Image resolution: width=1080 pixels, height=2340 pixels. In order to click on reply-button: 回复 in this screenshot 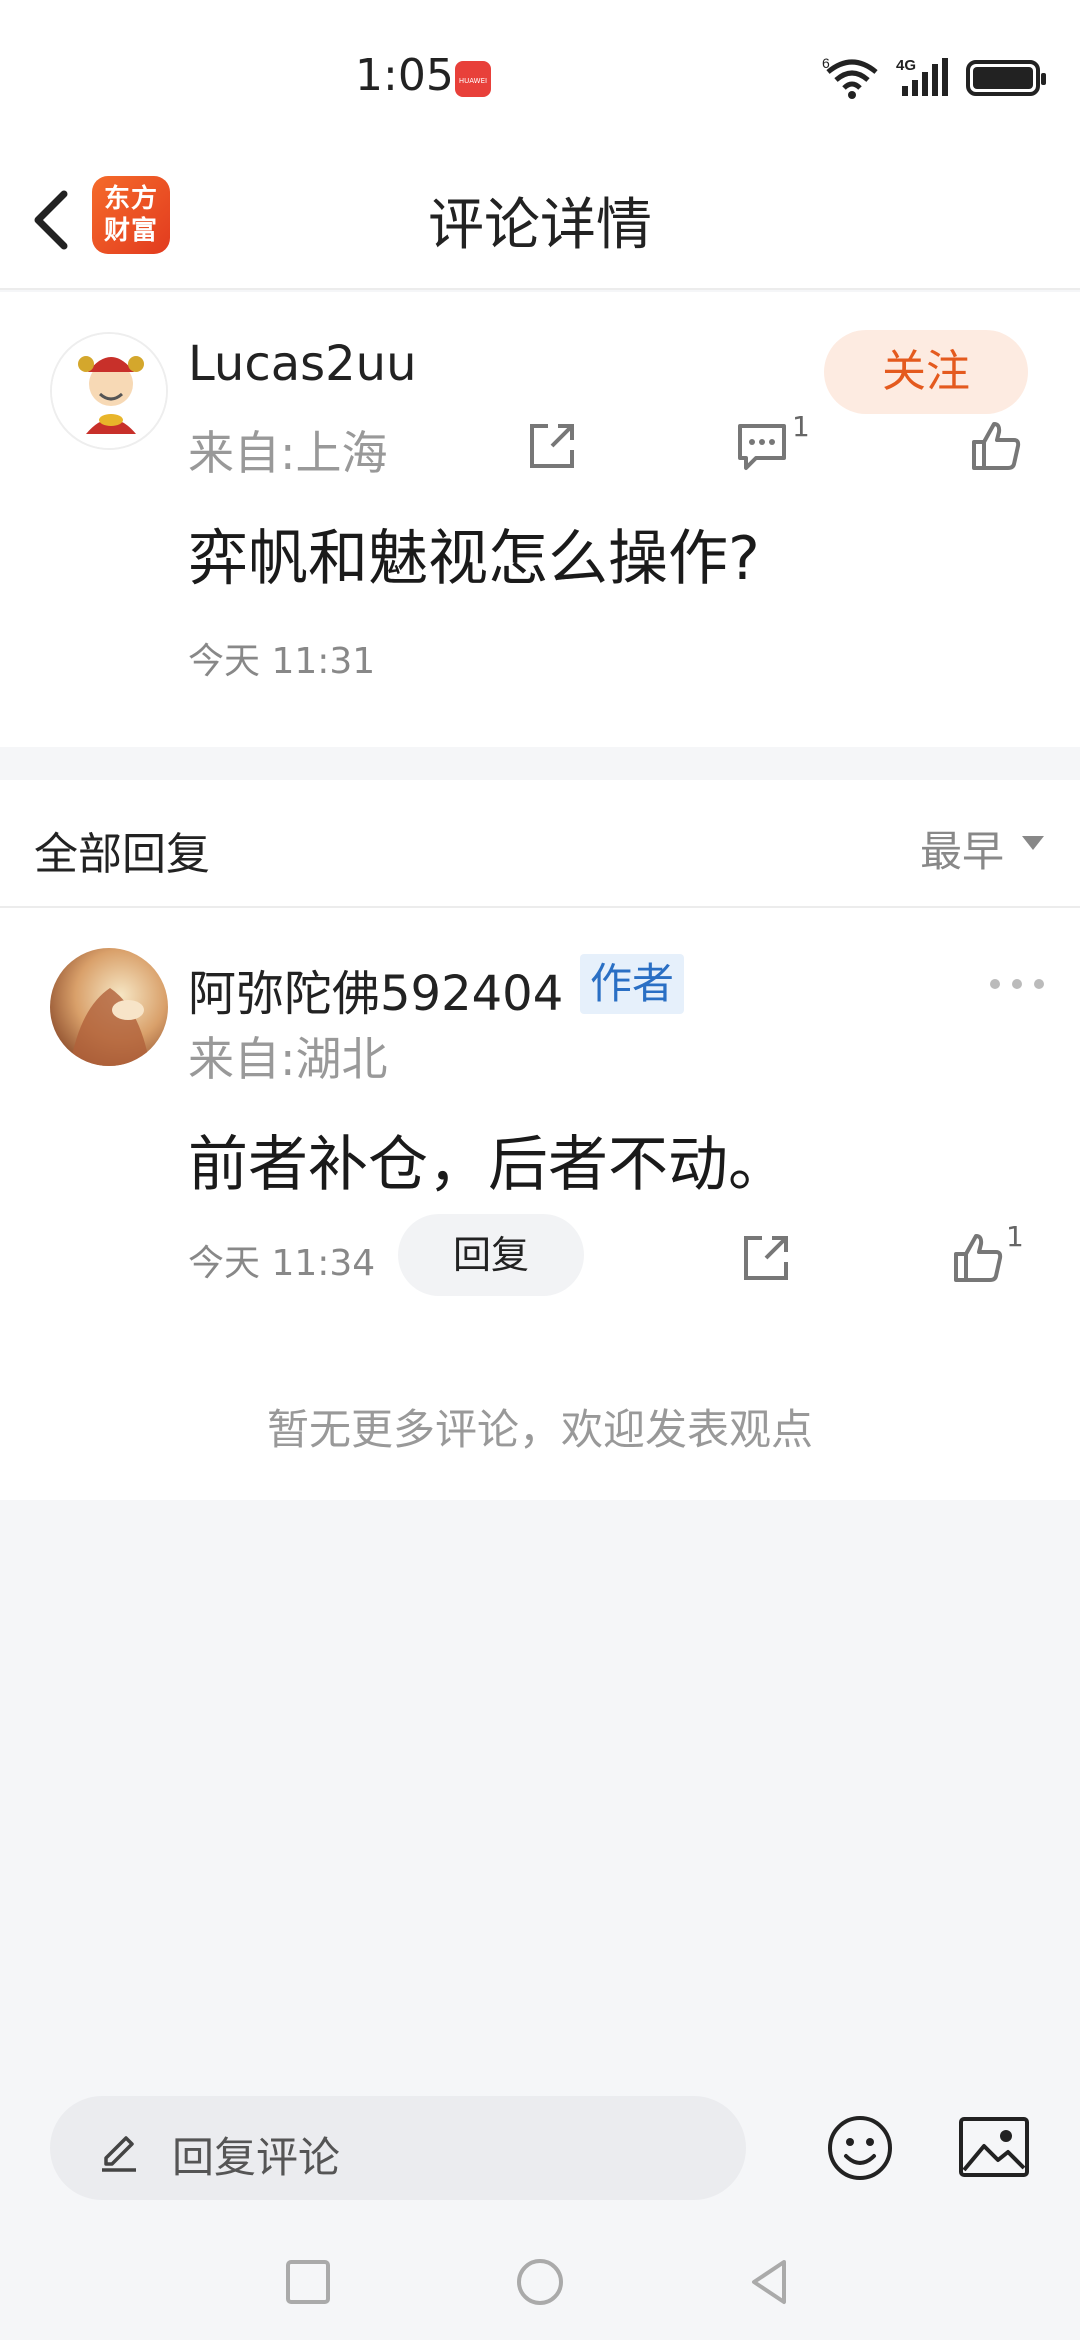, I will do `click(491, 1255)`.